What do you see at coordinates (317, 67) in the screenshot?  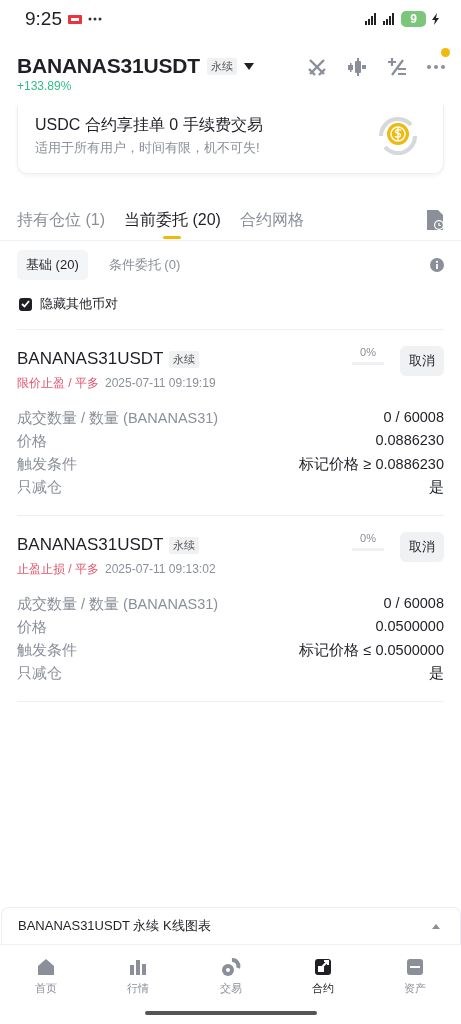 I see `crossed-swords-icon` at bounding box center [317, 67].